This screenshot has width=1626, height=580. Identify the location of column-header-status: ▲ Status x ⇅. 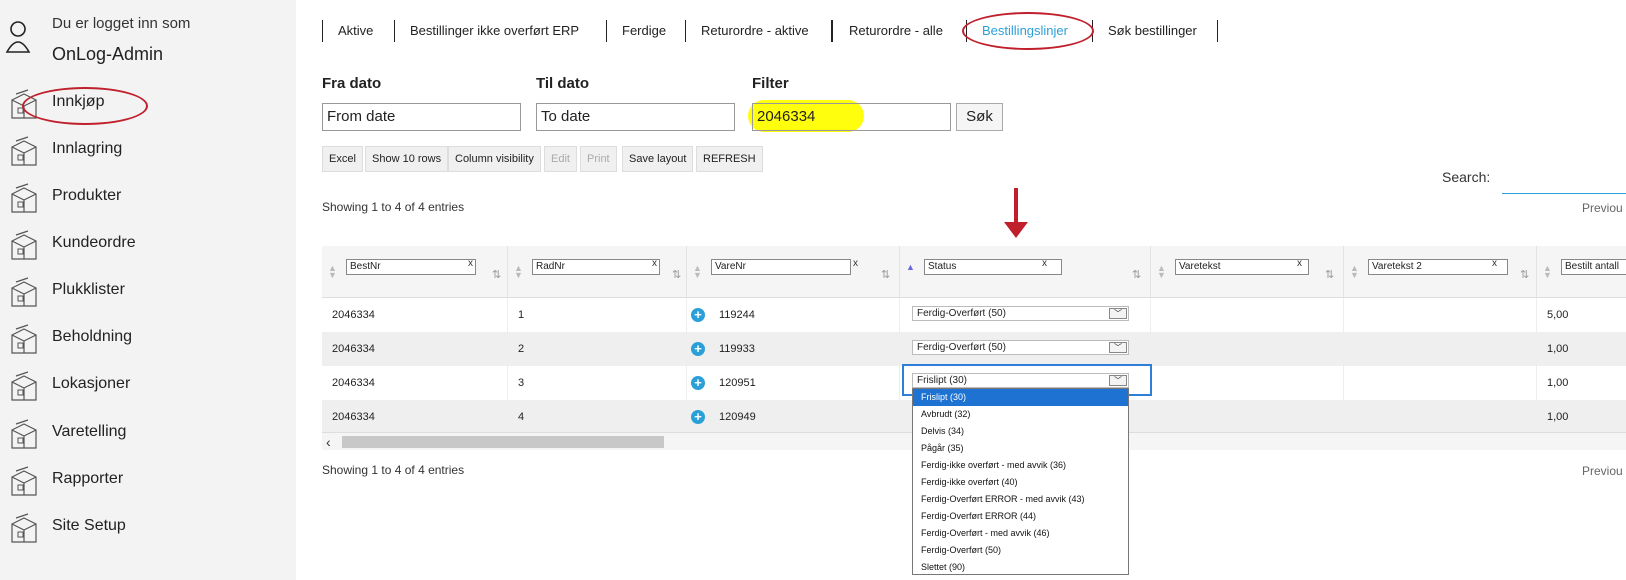
(1025, 272).